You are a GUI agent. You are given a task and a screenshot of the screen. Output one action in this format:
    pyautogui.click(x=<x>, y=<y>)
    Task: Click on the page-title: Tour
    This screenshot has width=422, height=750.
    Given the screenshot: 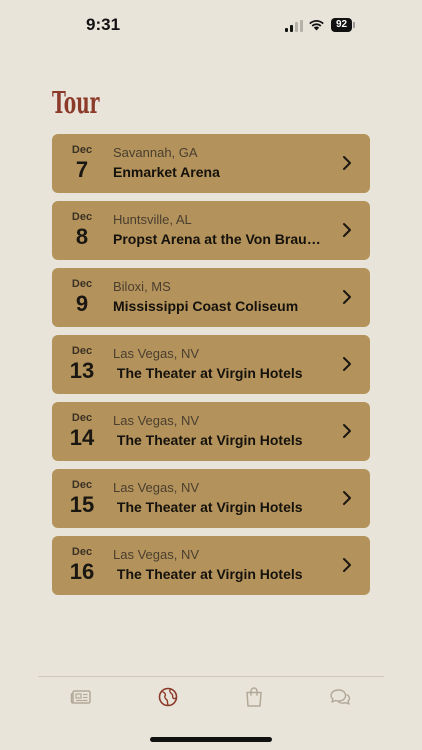 What is the action you would take?
    pyautogui.click(x=76, y=103)
    